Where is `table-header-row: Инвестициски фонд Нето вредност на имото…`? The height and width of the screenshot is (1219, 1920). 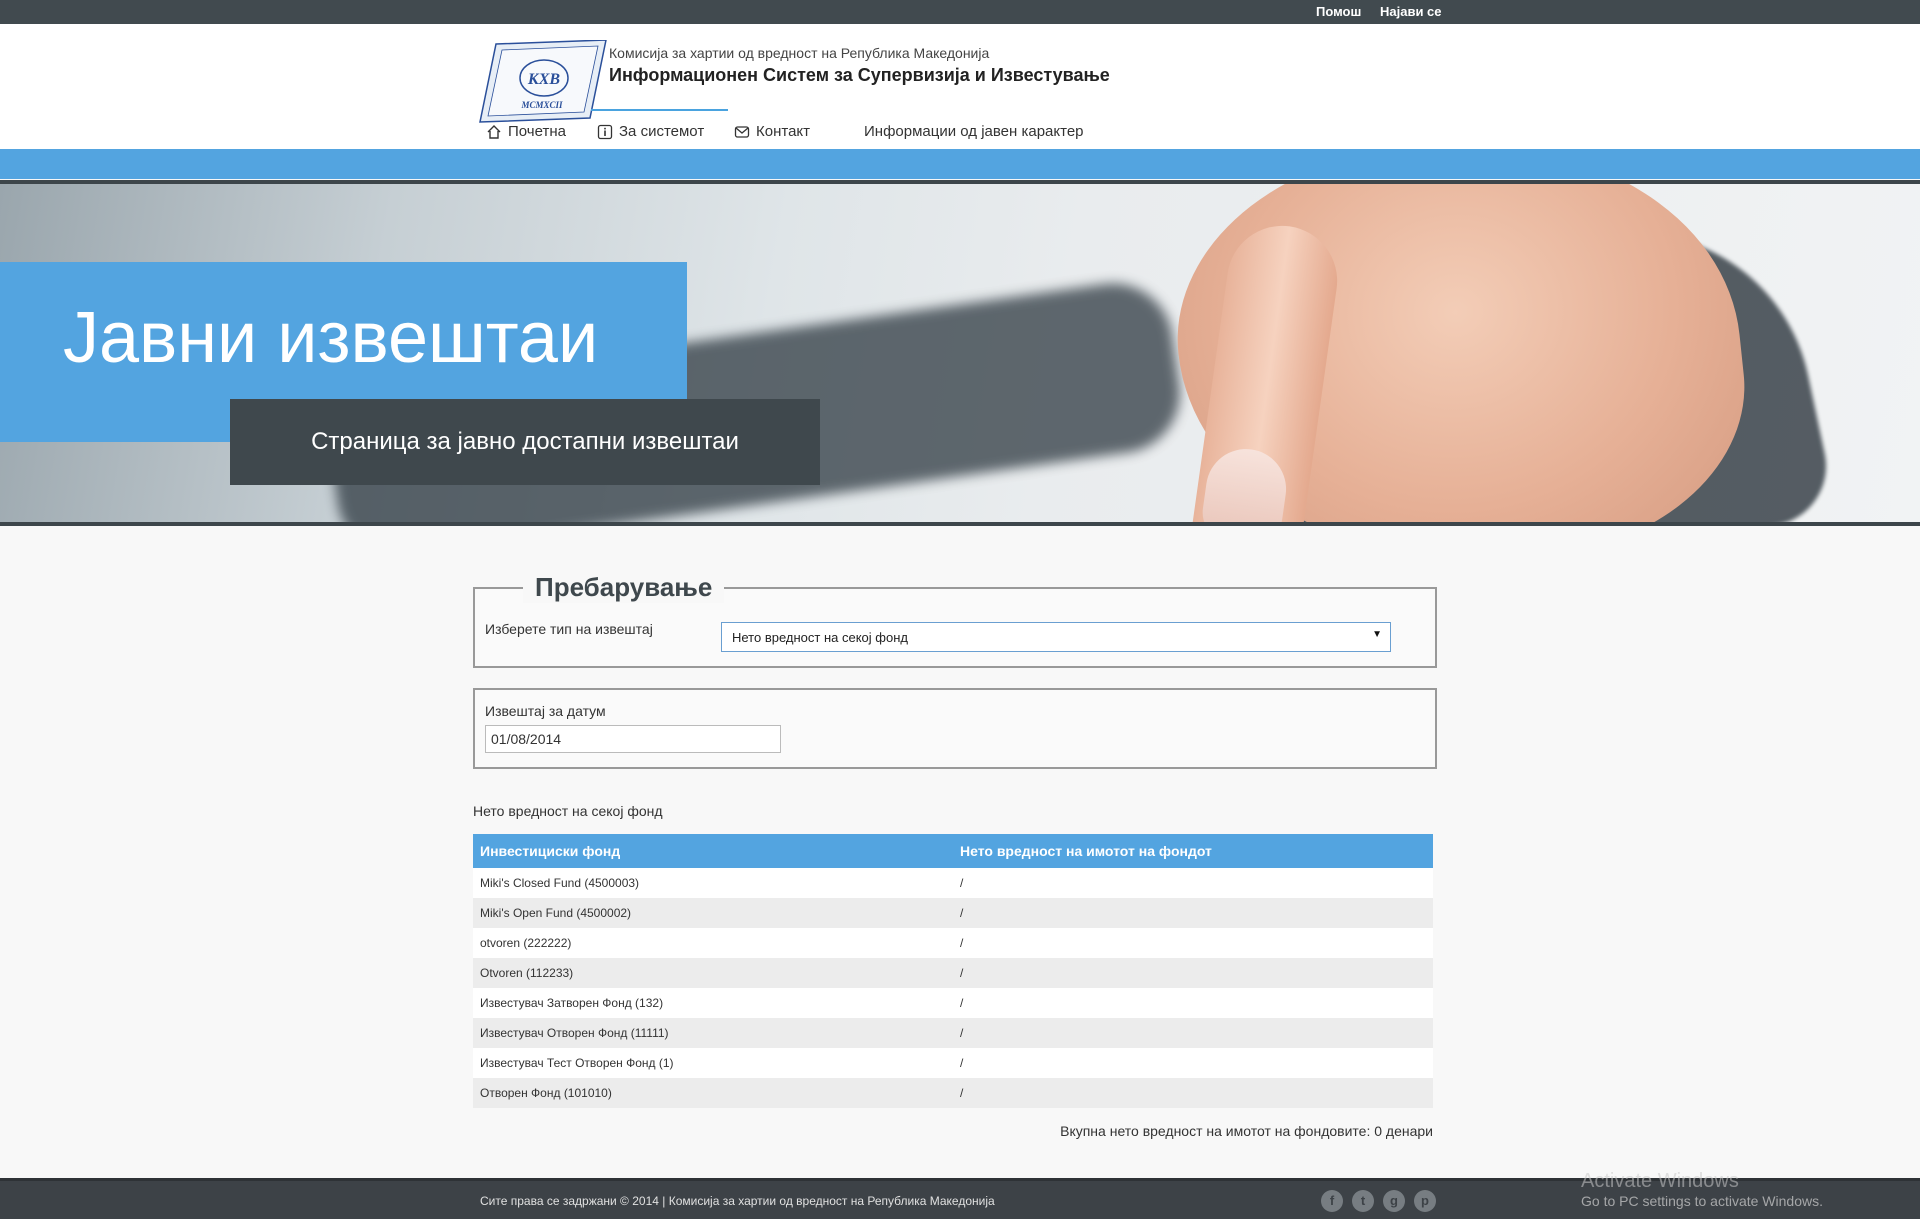
table-header-row: Инвестициски фонд Нето вредност на имото… is located at coordinates (953, 851).